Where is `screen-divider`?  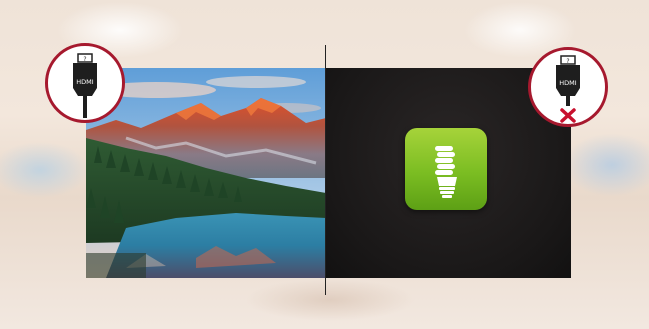 screen-divider is located at coordinates (325, 170).